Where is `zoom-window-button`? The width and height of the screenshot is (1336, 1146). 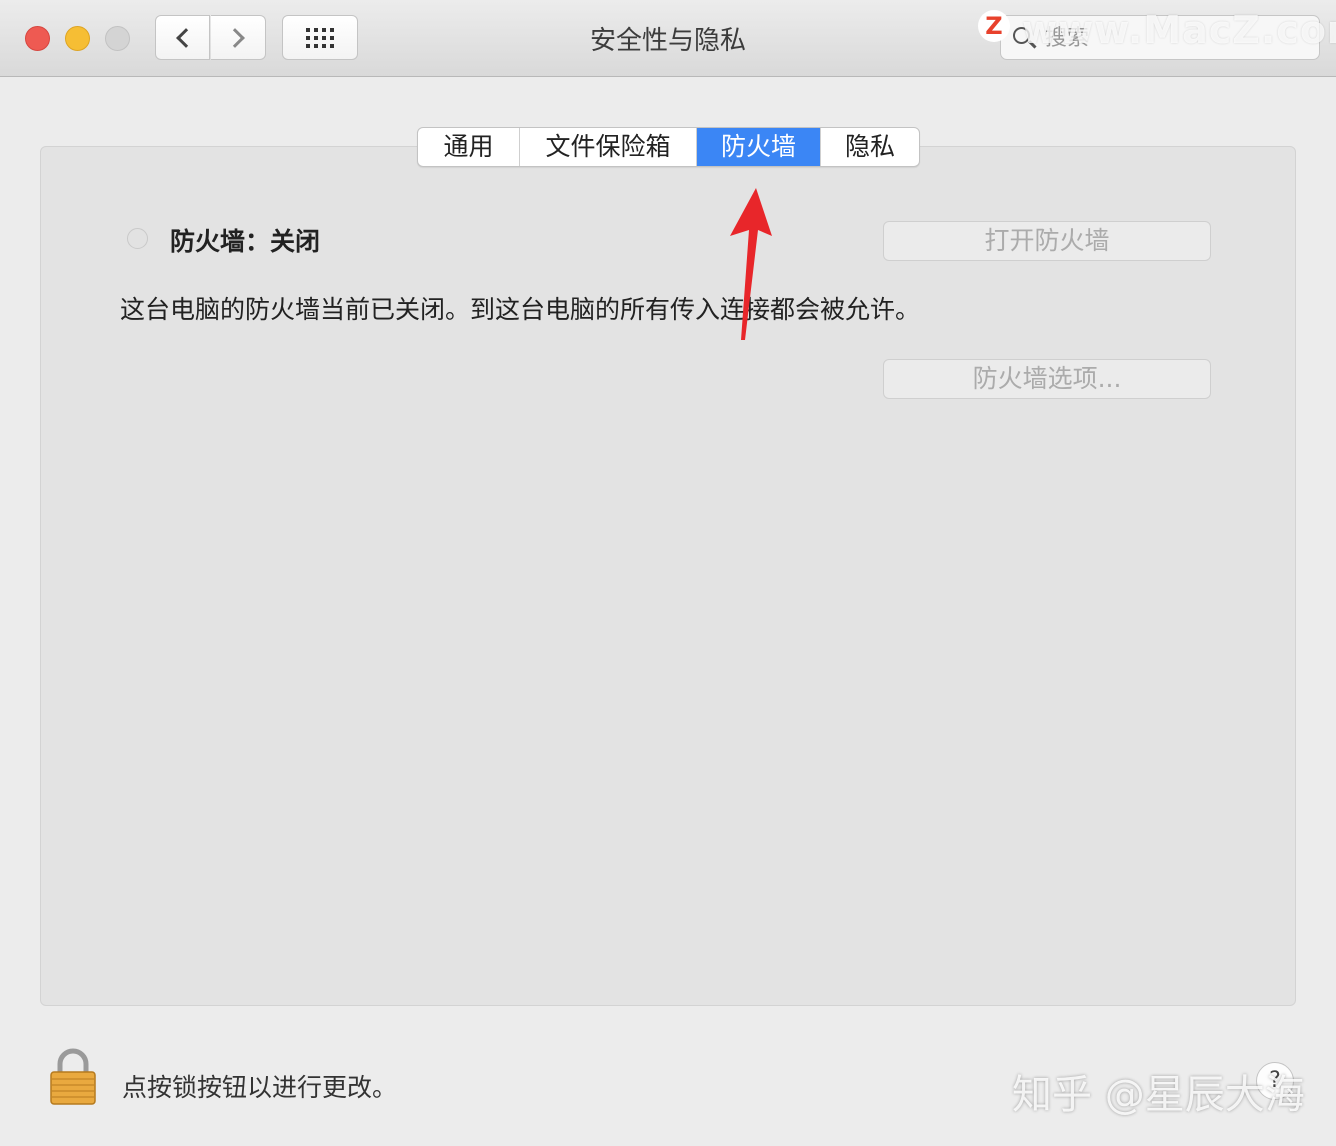 zoom-window-button is located at coordinates (117, 38).